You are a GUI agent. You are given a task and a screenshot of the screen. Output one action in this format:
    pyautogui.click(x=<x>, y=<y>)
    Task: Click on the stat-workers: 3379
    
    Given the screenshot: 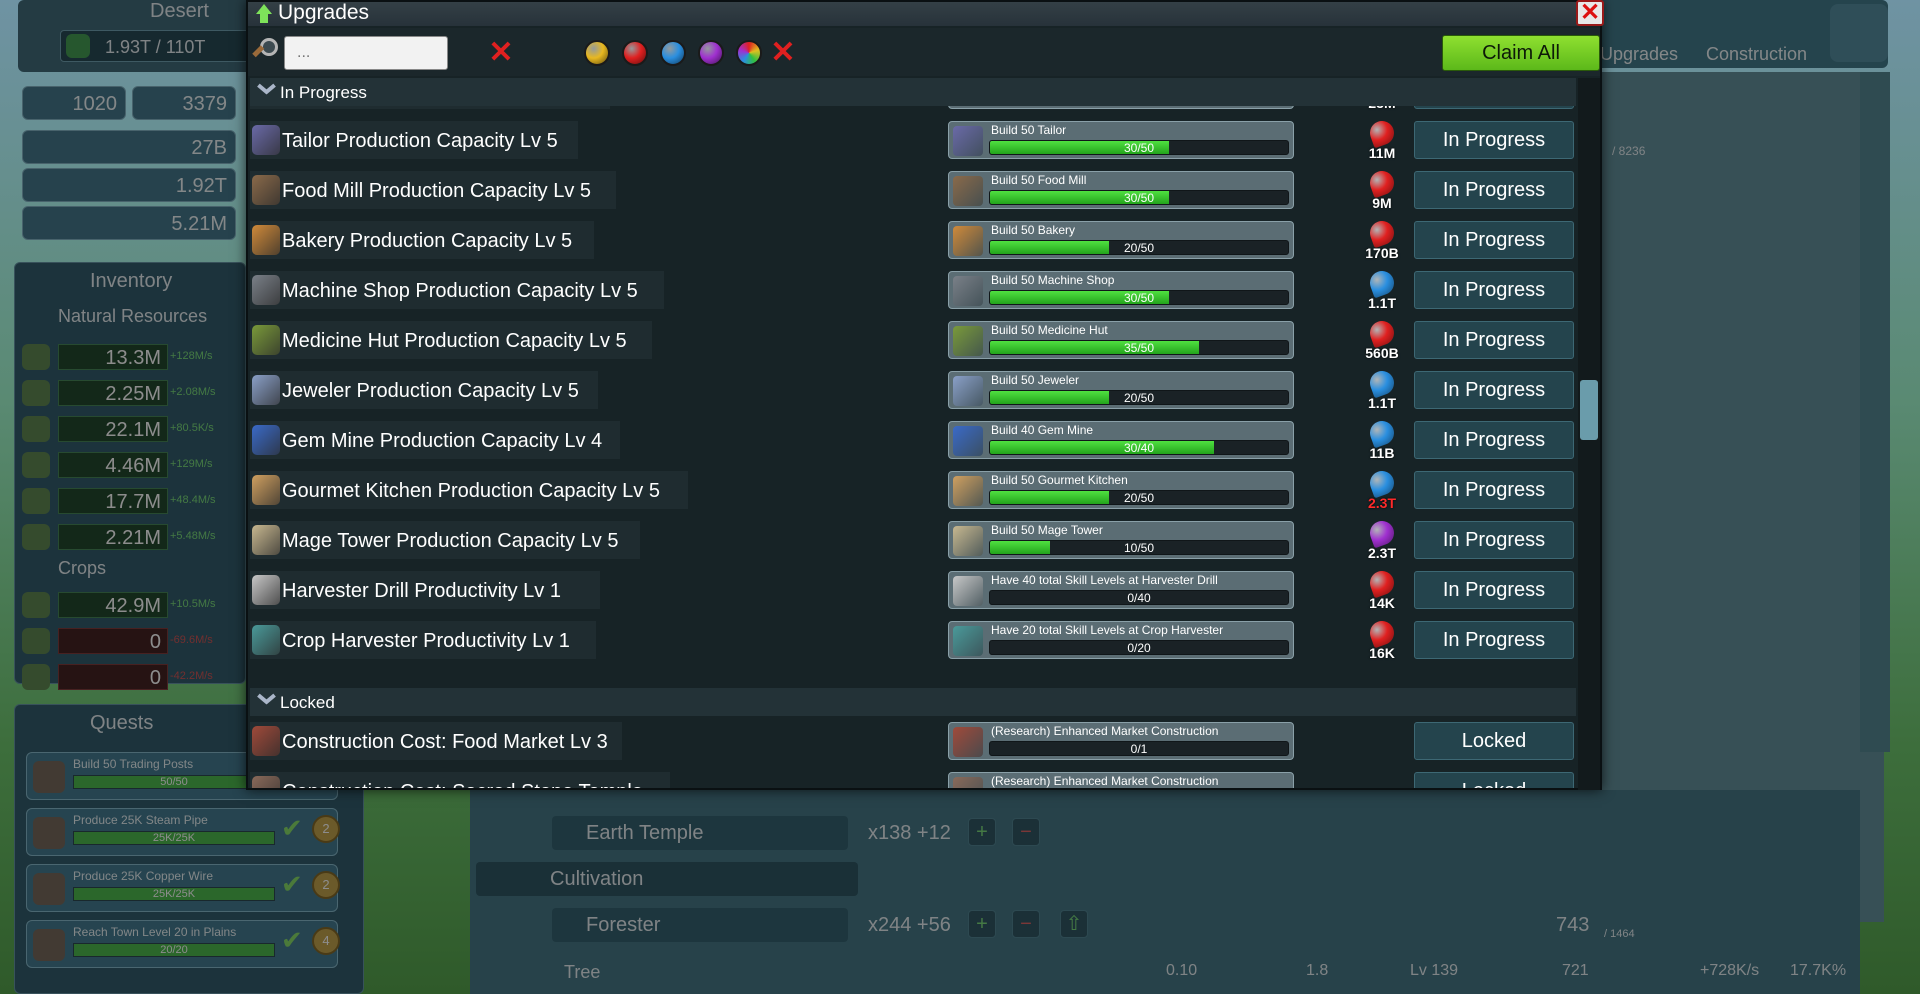 What is the action you would take?
    pyautogui.click(x=184, y=103)
    